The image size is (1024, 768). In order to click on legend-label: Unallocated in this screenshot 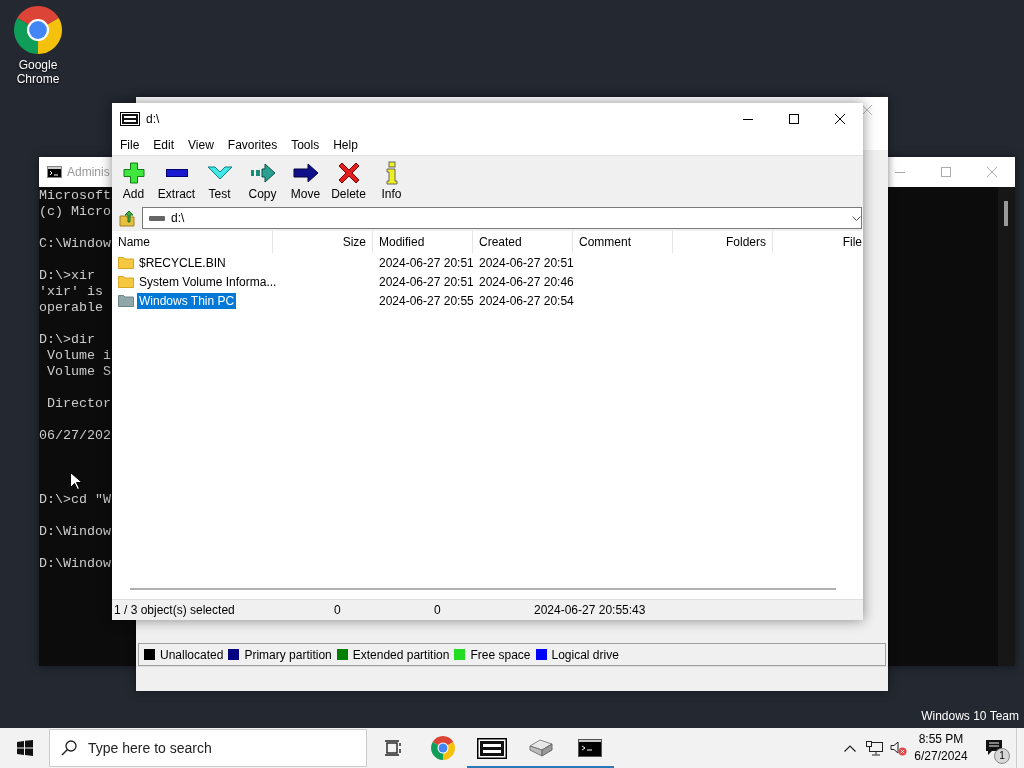, I will do `click(192, 654)`.